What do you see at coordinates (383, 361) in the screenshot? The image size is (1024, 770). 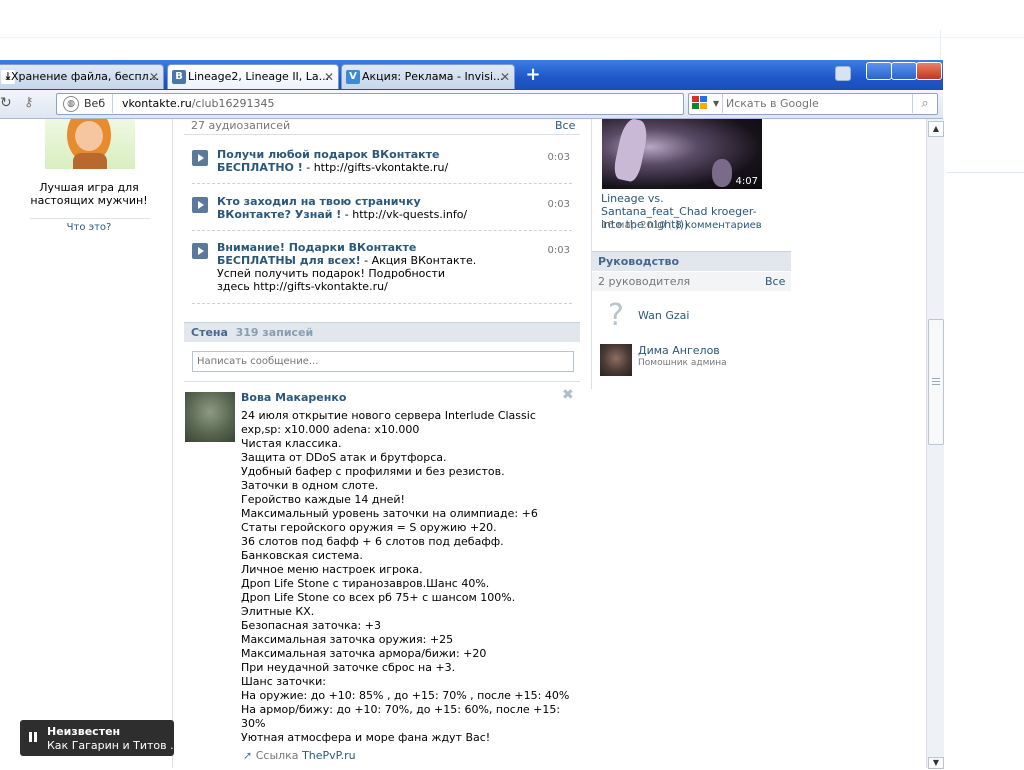 I see `wall-message-input` at bounding box center [383, 361].